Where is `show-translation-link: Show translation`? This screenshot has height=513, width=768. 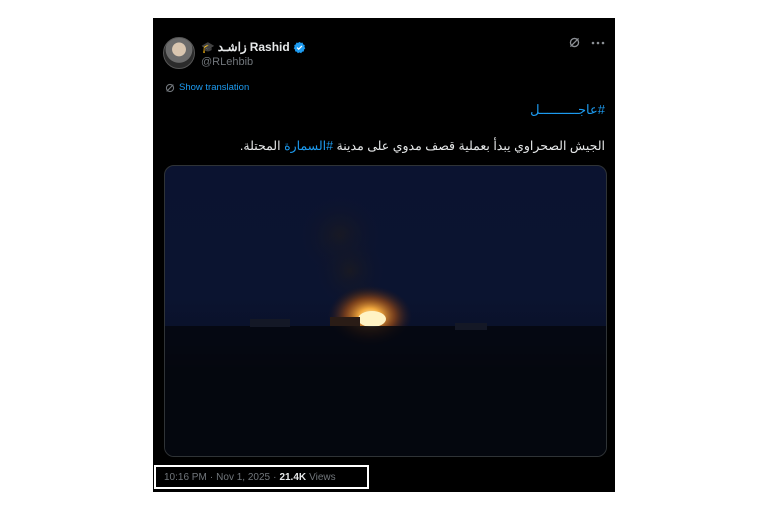
show-translation-link: Show translation is located at coordinates (207, 87).